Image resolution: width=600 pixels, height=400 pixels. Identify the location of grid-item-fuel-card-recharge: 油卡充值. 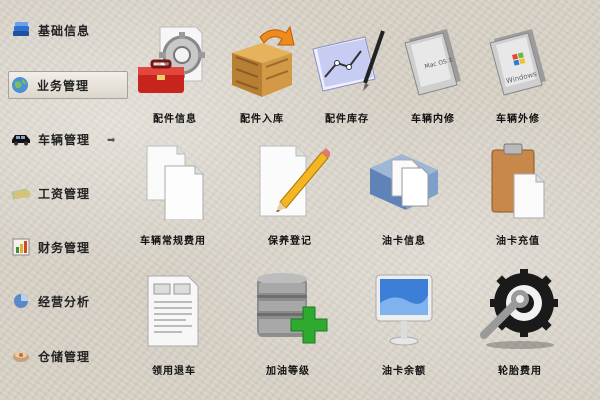
(518, 193).